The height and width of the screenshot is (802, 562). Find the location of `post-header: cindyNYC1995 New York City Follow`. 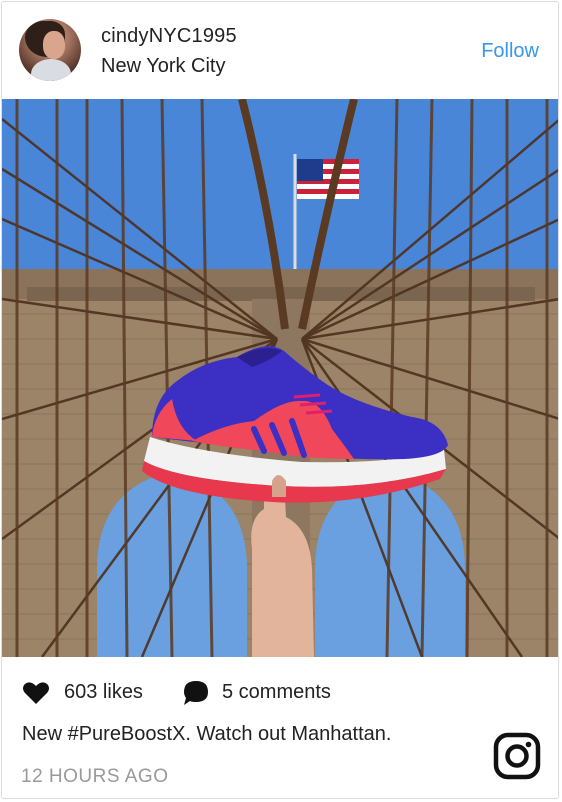

post-header: cindyNYC1995 New York City Follow is located at coordinates (280, 50).